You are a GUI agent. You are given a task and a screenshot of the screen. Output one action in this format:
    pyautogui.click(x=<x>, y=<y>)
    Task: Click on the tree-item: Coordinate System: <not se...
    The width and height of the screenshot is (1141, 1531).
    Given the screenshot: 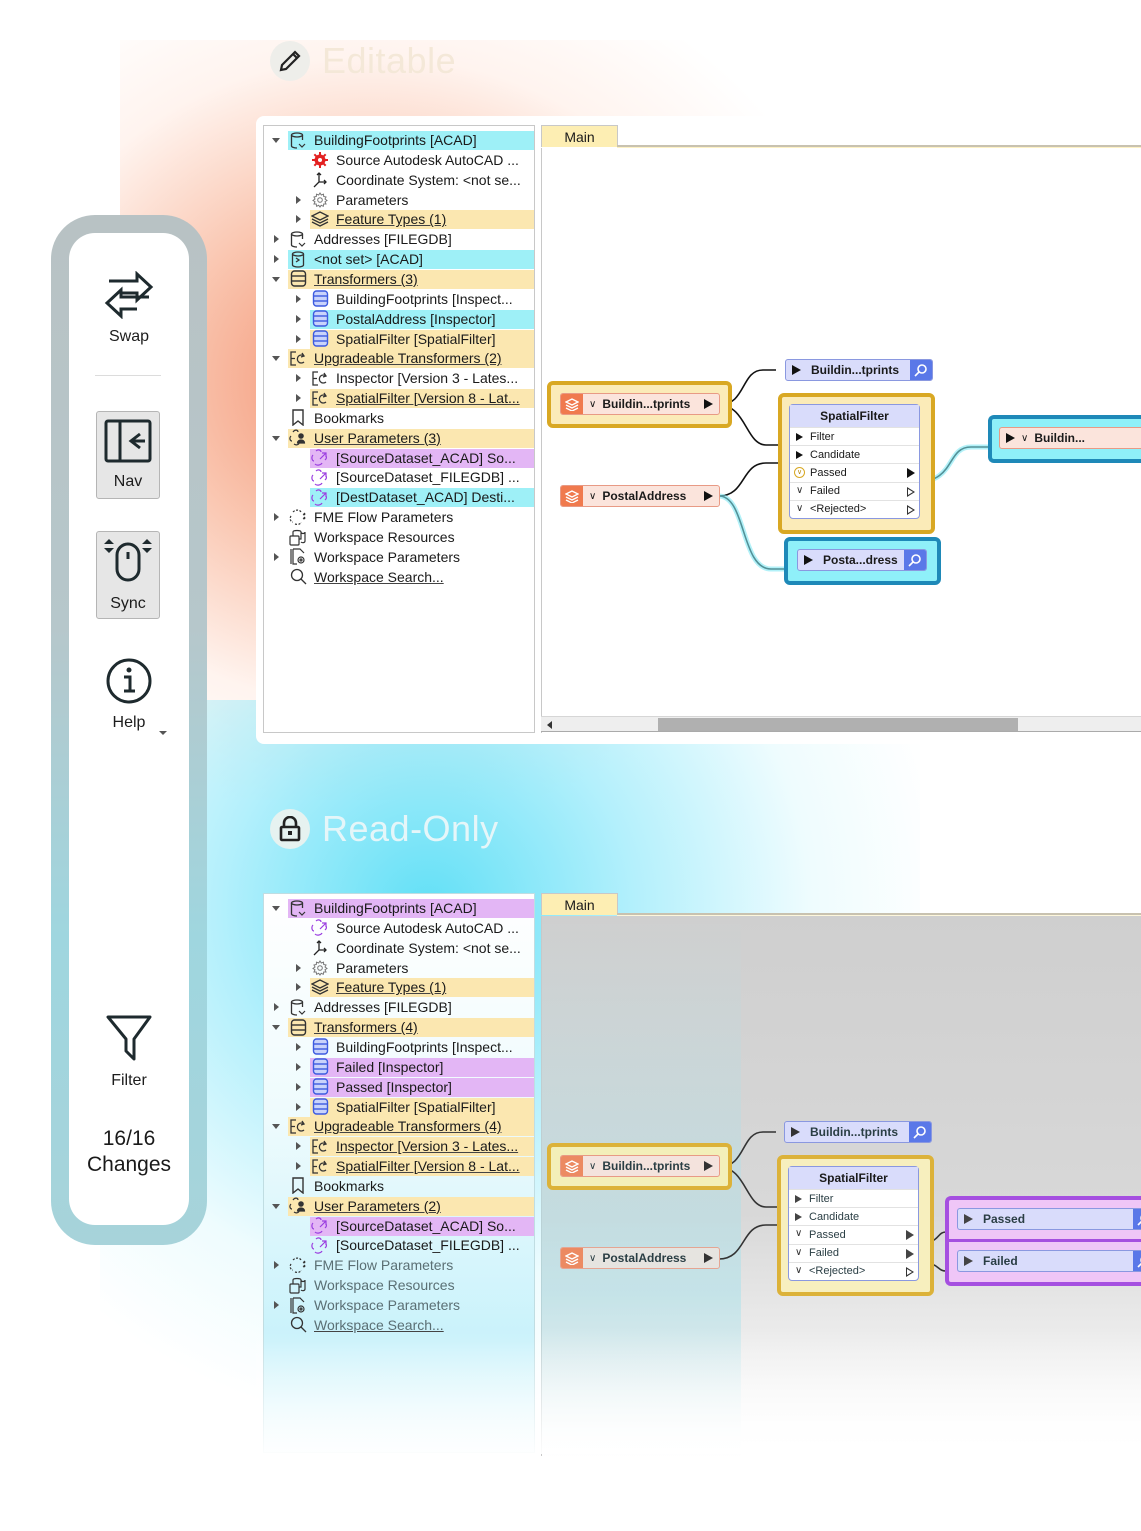 What is the action you would take?
    pyautogui.click(x=399, y=180)
    